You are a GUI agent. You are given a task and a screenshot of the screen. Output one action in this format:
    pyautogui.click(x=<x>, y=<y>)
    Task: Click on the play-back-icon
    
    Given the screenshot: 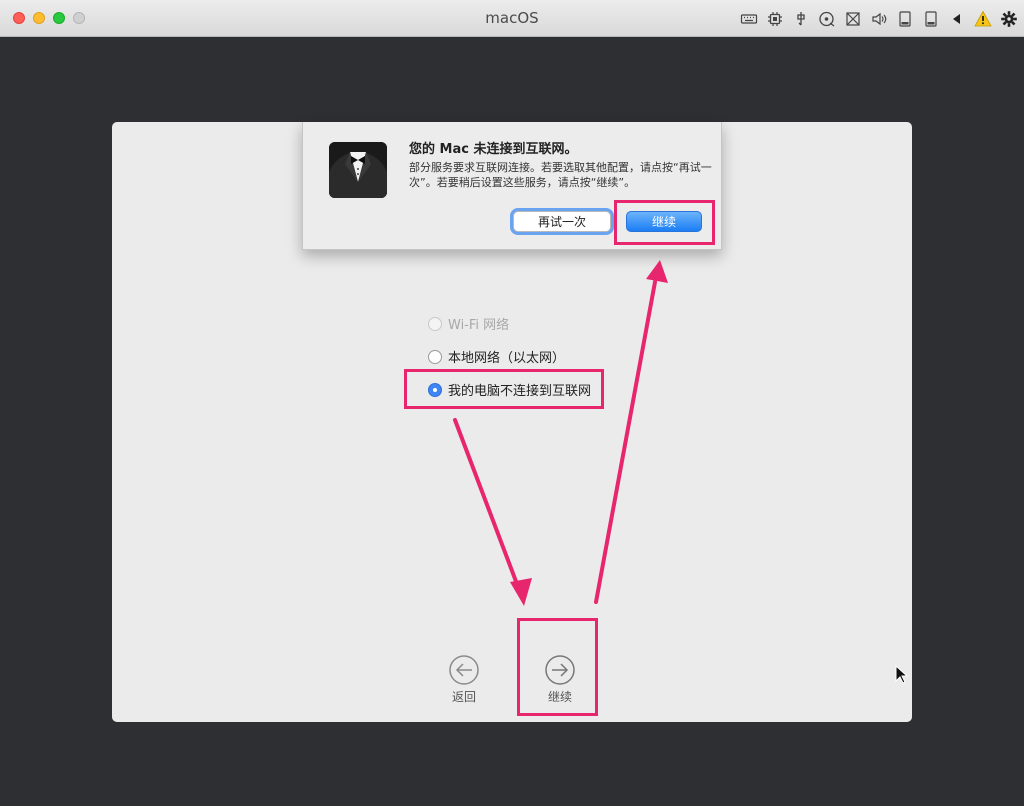 What is the action you would take?
    pyautogui.click(x=957, y=19)
    